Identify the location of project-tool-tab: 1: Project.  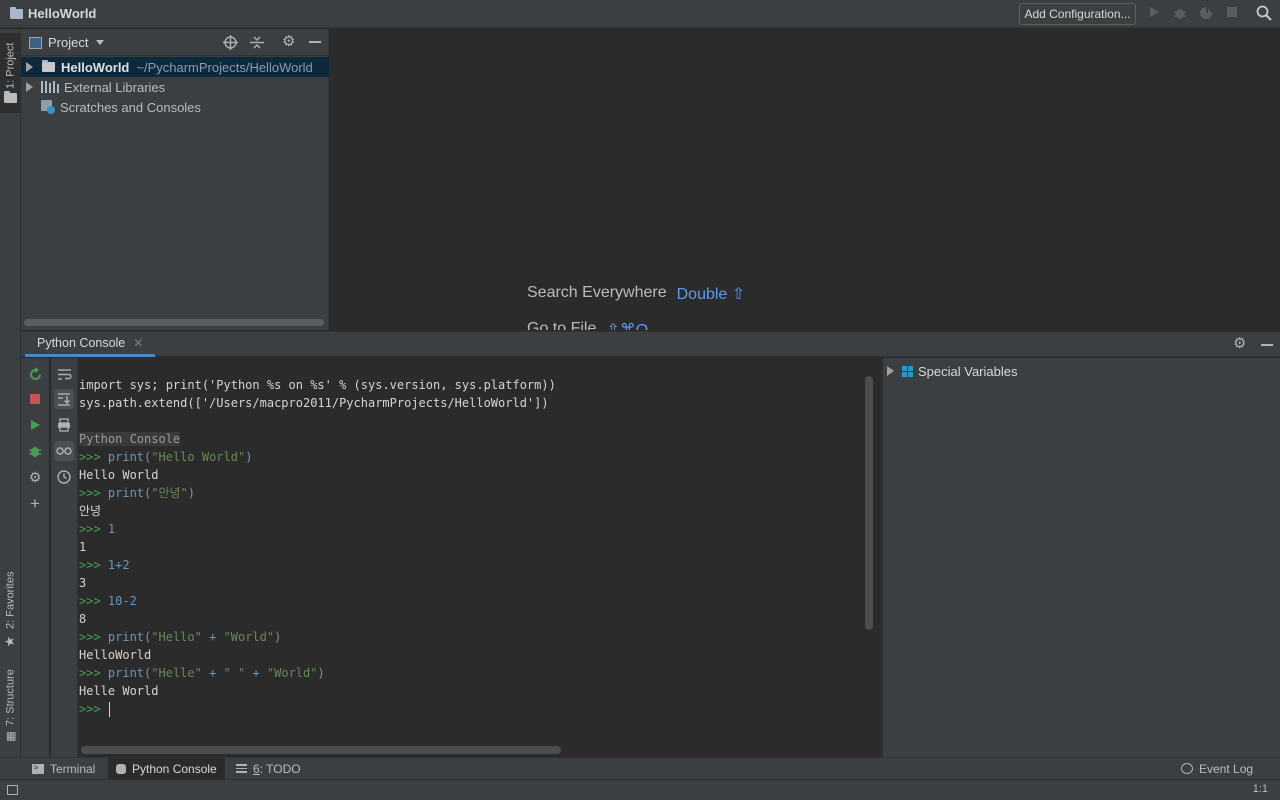
(10, 73).